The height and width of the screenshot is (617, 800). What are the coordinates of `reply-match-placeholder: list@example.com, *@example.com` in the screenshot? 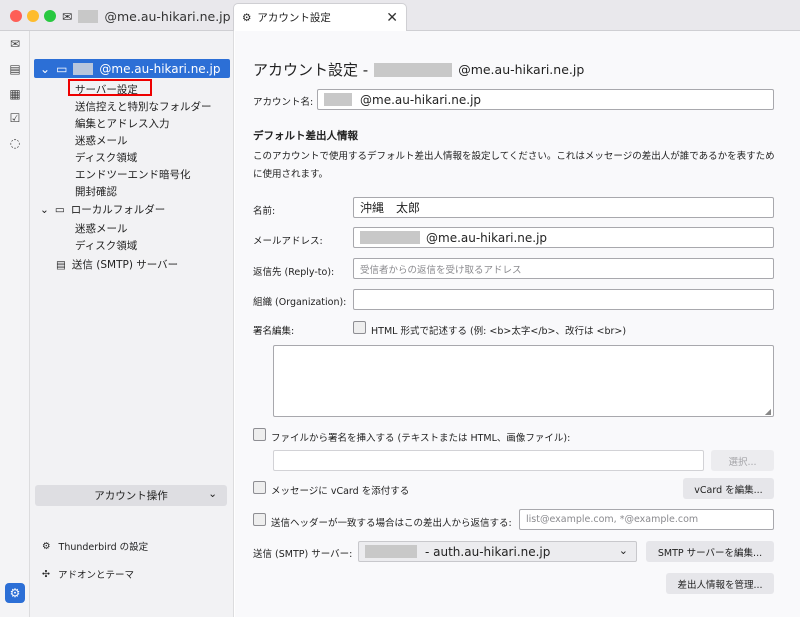 It's located at (612, 519).